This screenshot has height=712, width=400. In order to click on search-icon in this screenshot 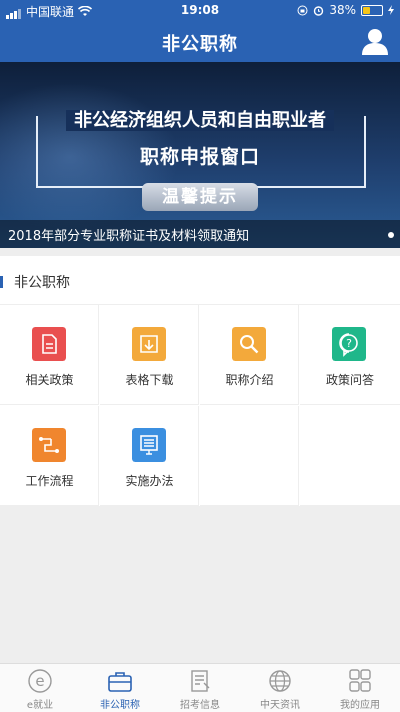, I will do `click(249, 344)`.